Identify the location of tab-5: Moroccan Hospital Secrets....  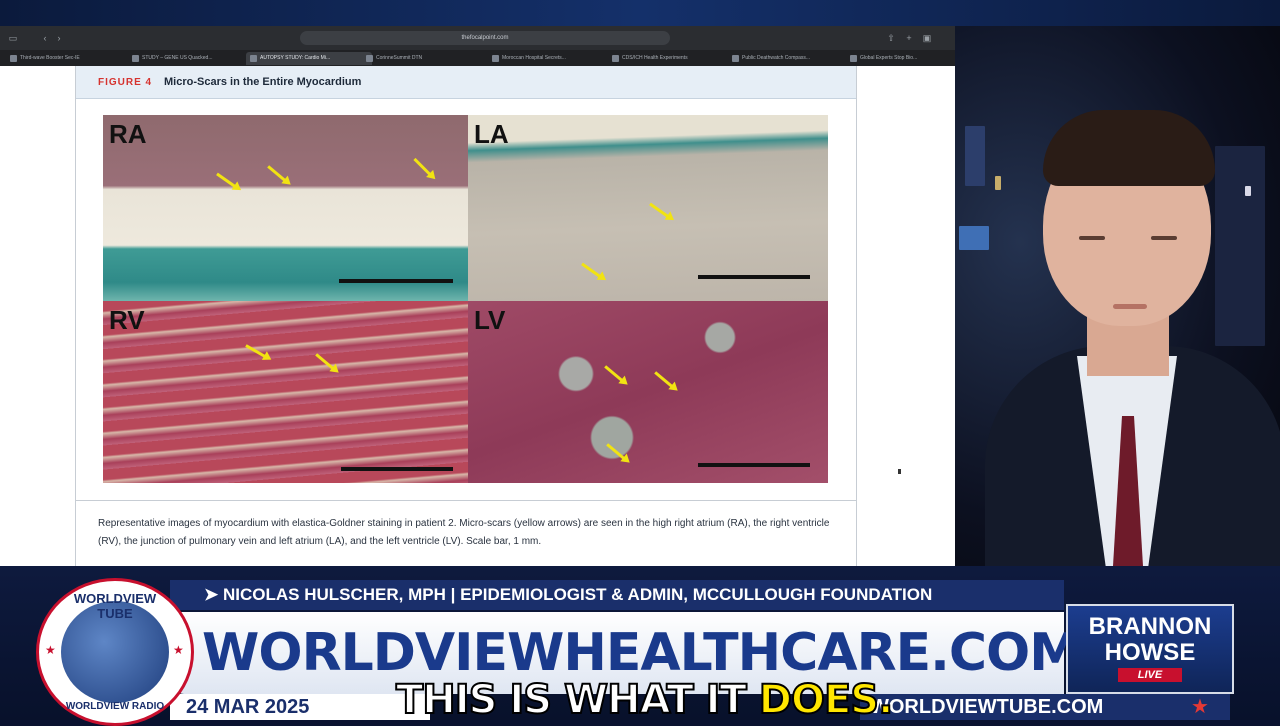
(552, 58).